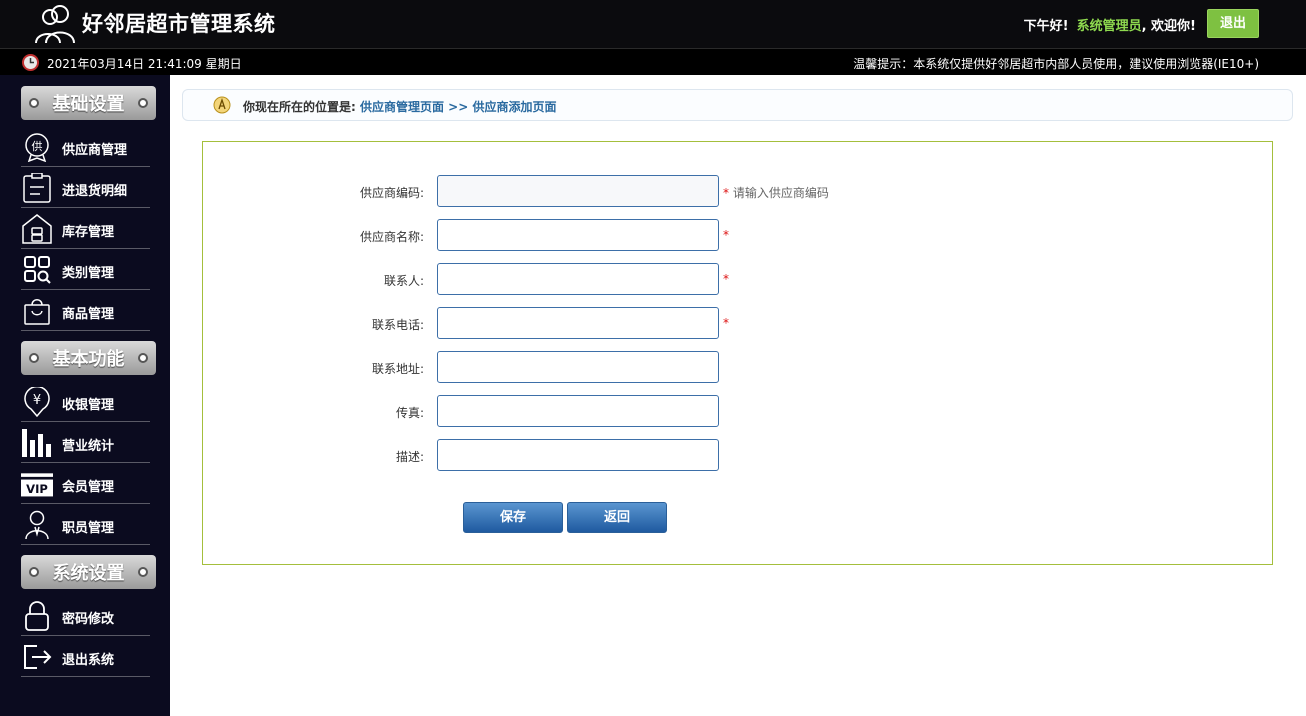 The width and height of the screenshot is (1306, 716). What do you see at coordinates (88, 232) in the screenshot?
I see `sidebar-item-label: 库存管理` at bounding box center [88, 232].